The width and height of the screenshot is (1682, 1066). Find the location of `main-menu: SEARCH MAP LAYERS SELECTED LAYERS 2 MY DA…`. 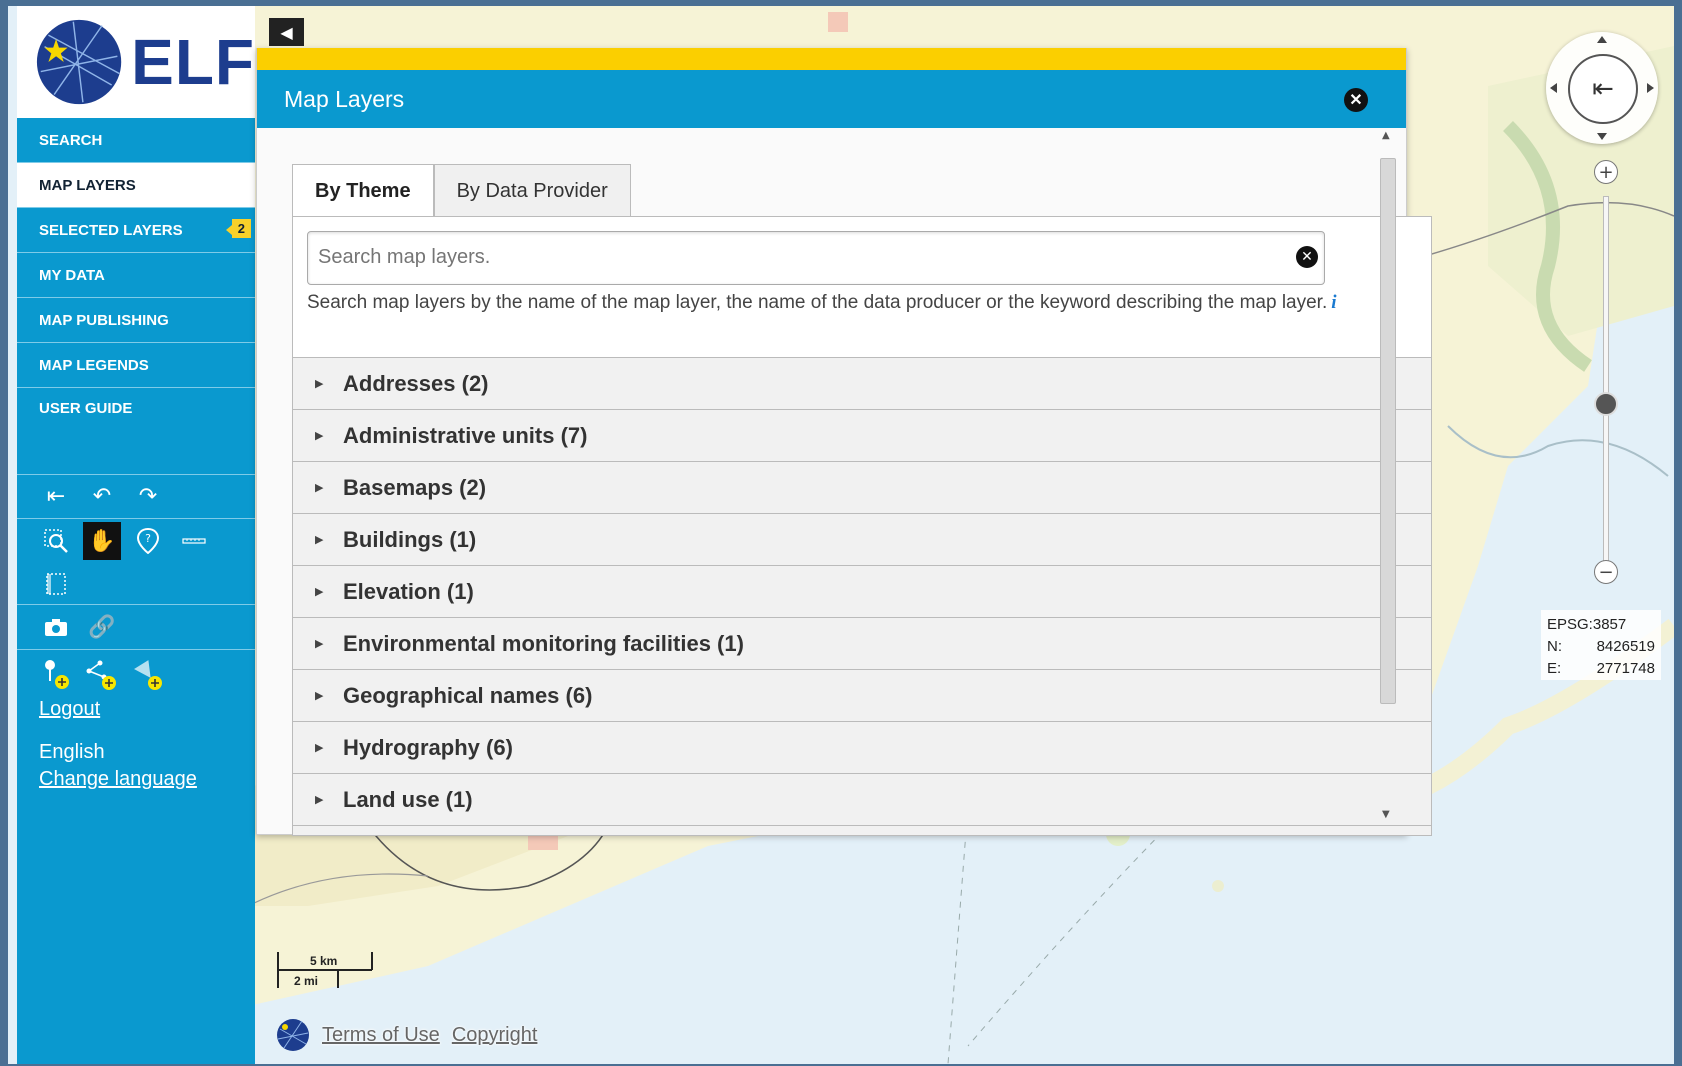

main-menu: SEARCH MAP LAYERS SELECTED LAYERS 2 MY DA… is located at coordinates (136, 296).